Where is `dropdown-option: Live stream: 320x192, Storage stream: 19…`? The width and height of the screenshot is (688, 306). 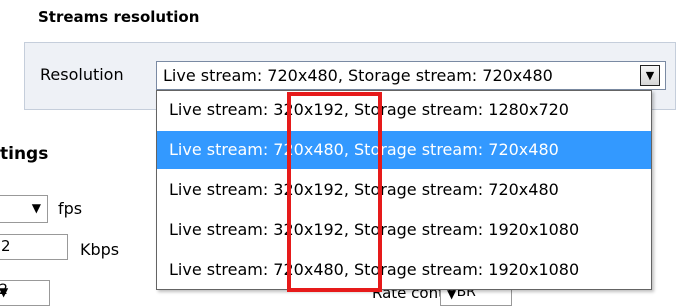 dropdown-option: Live stream: 320x192, Storage stream: 19… is located at coordinates (404, 230).